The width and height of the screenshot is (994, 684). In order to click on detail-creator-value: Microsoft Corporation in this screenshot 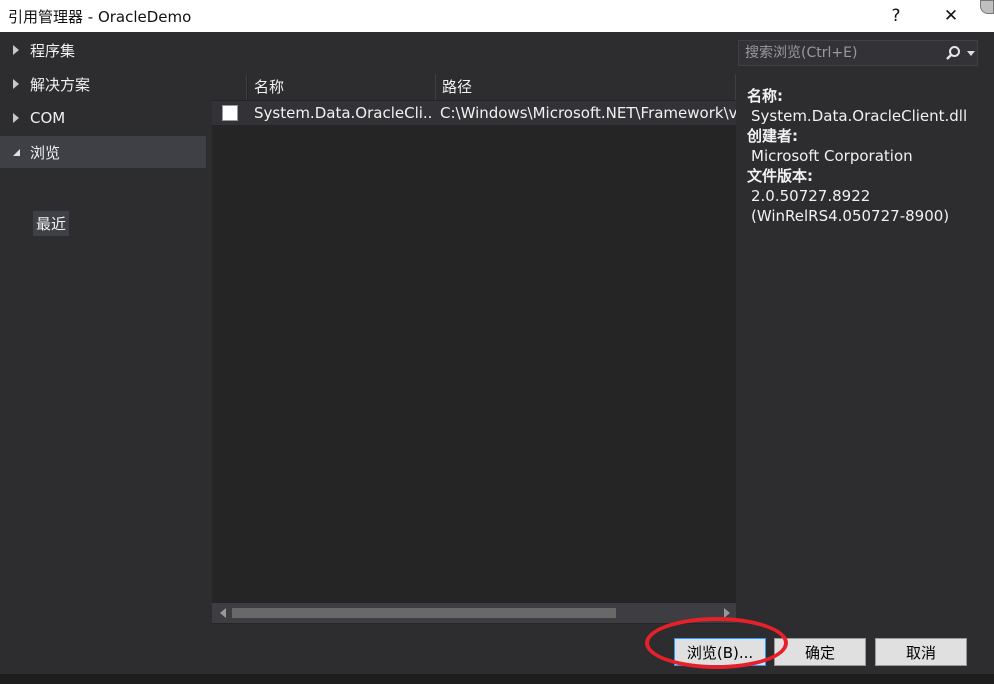, I will do `click(832, 156)`.